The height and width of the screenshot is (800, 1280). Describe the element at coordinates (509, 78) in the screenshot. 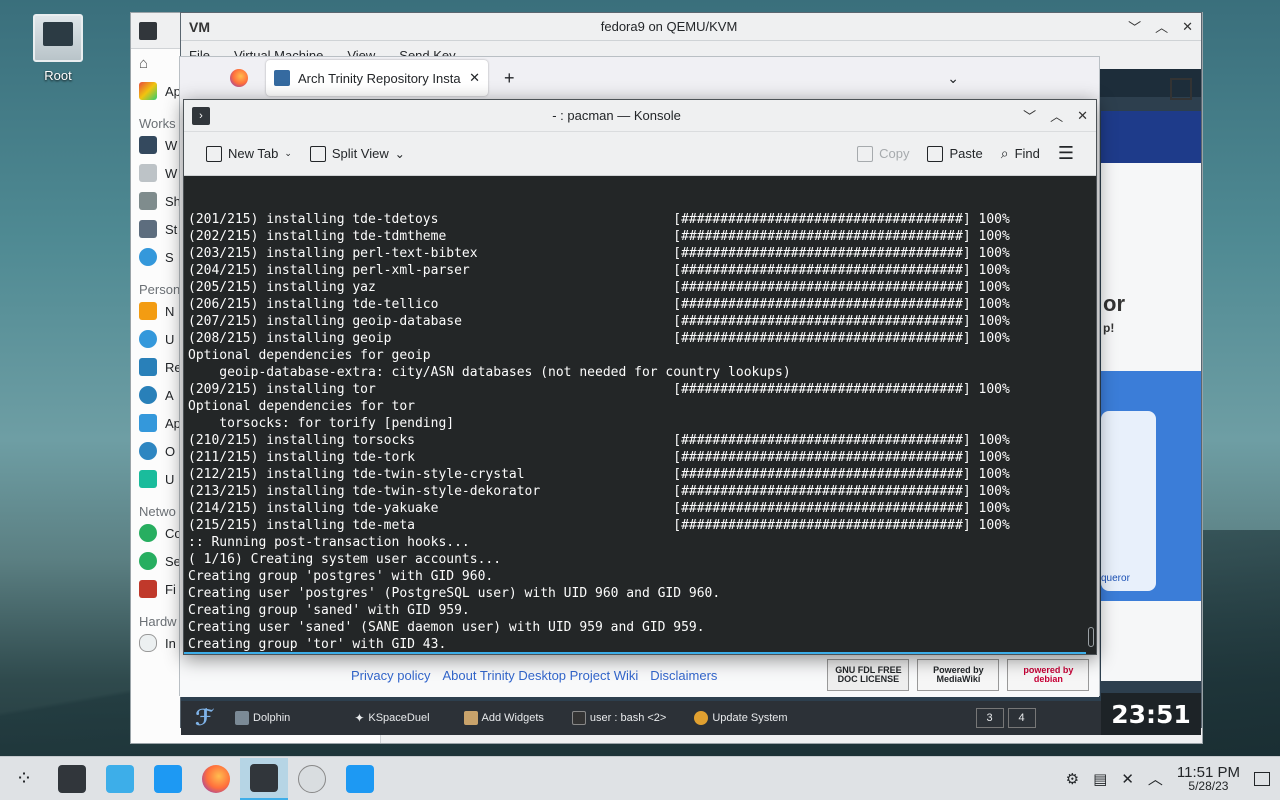

I see `new-tab-icon: +` at that location.